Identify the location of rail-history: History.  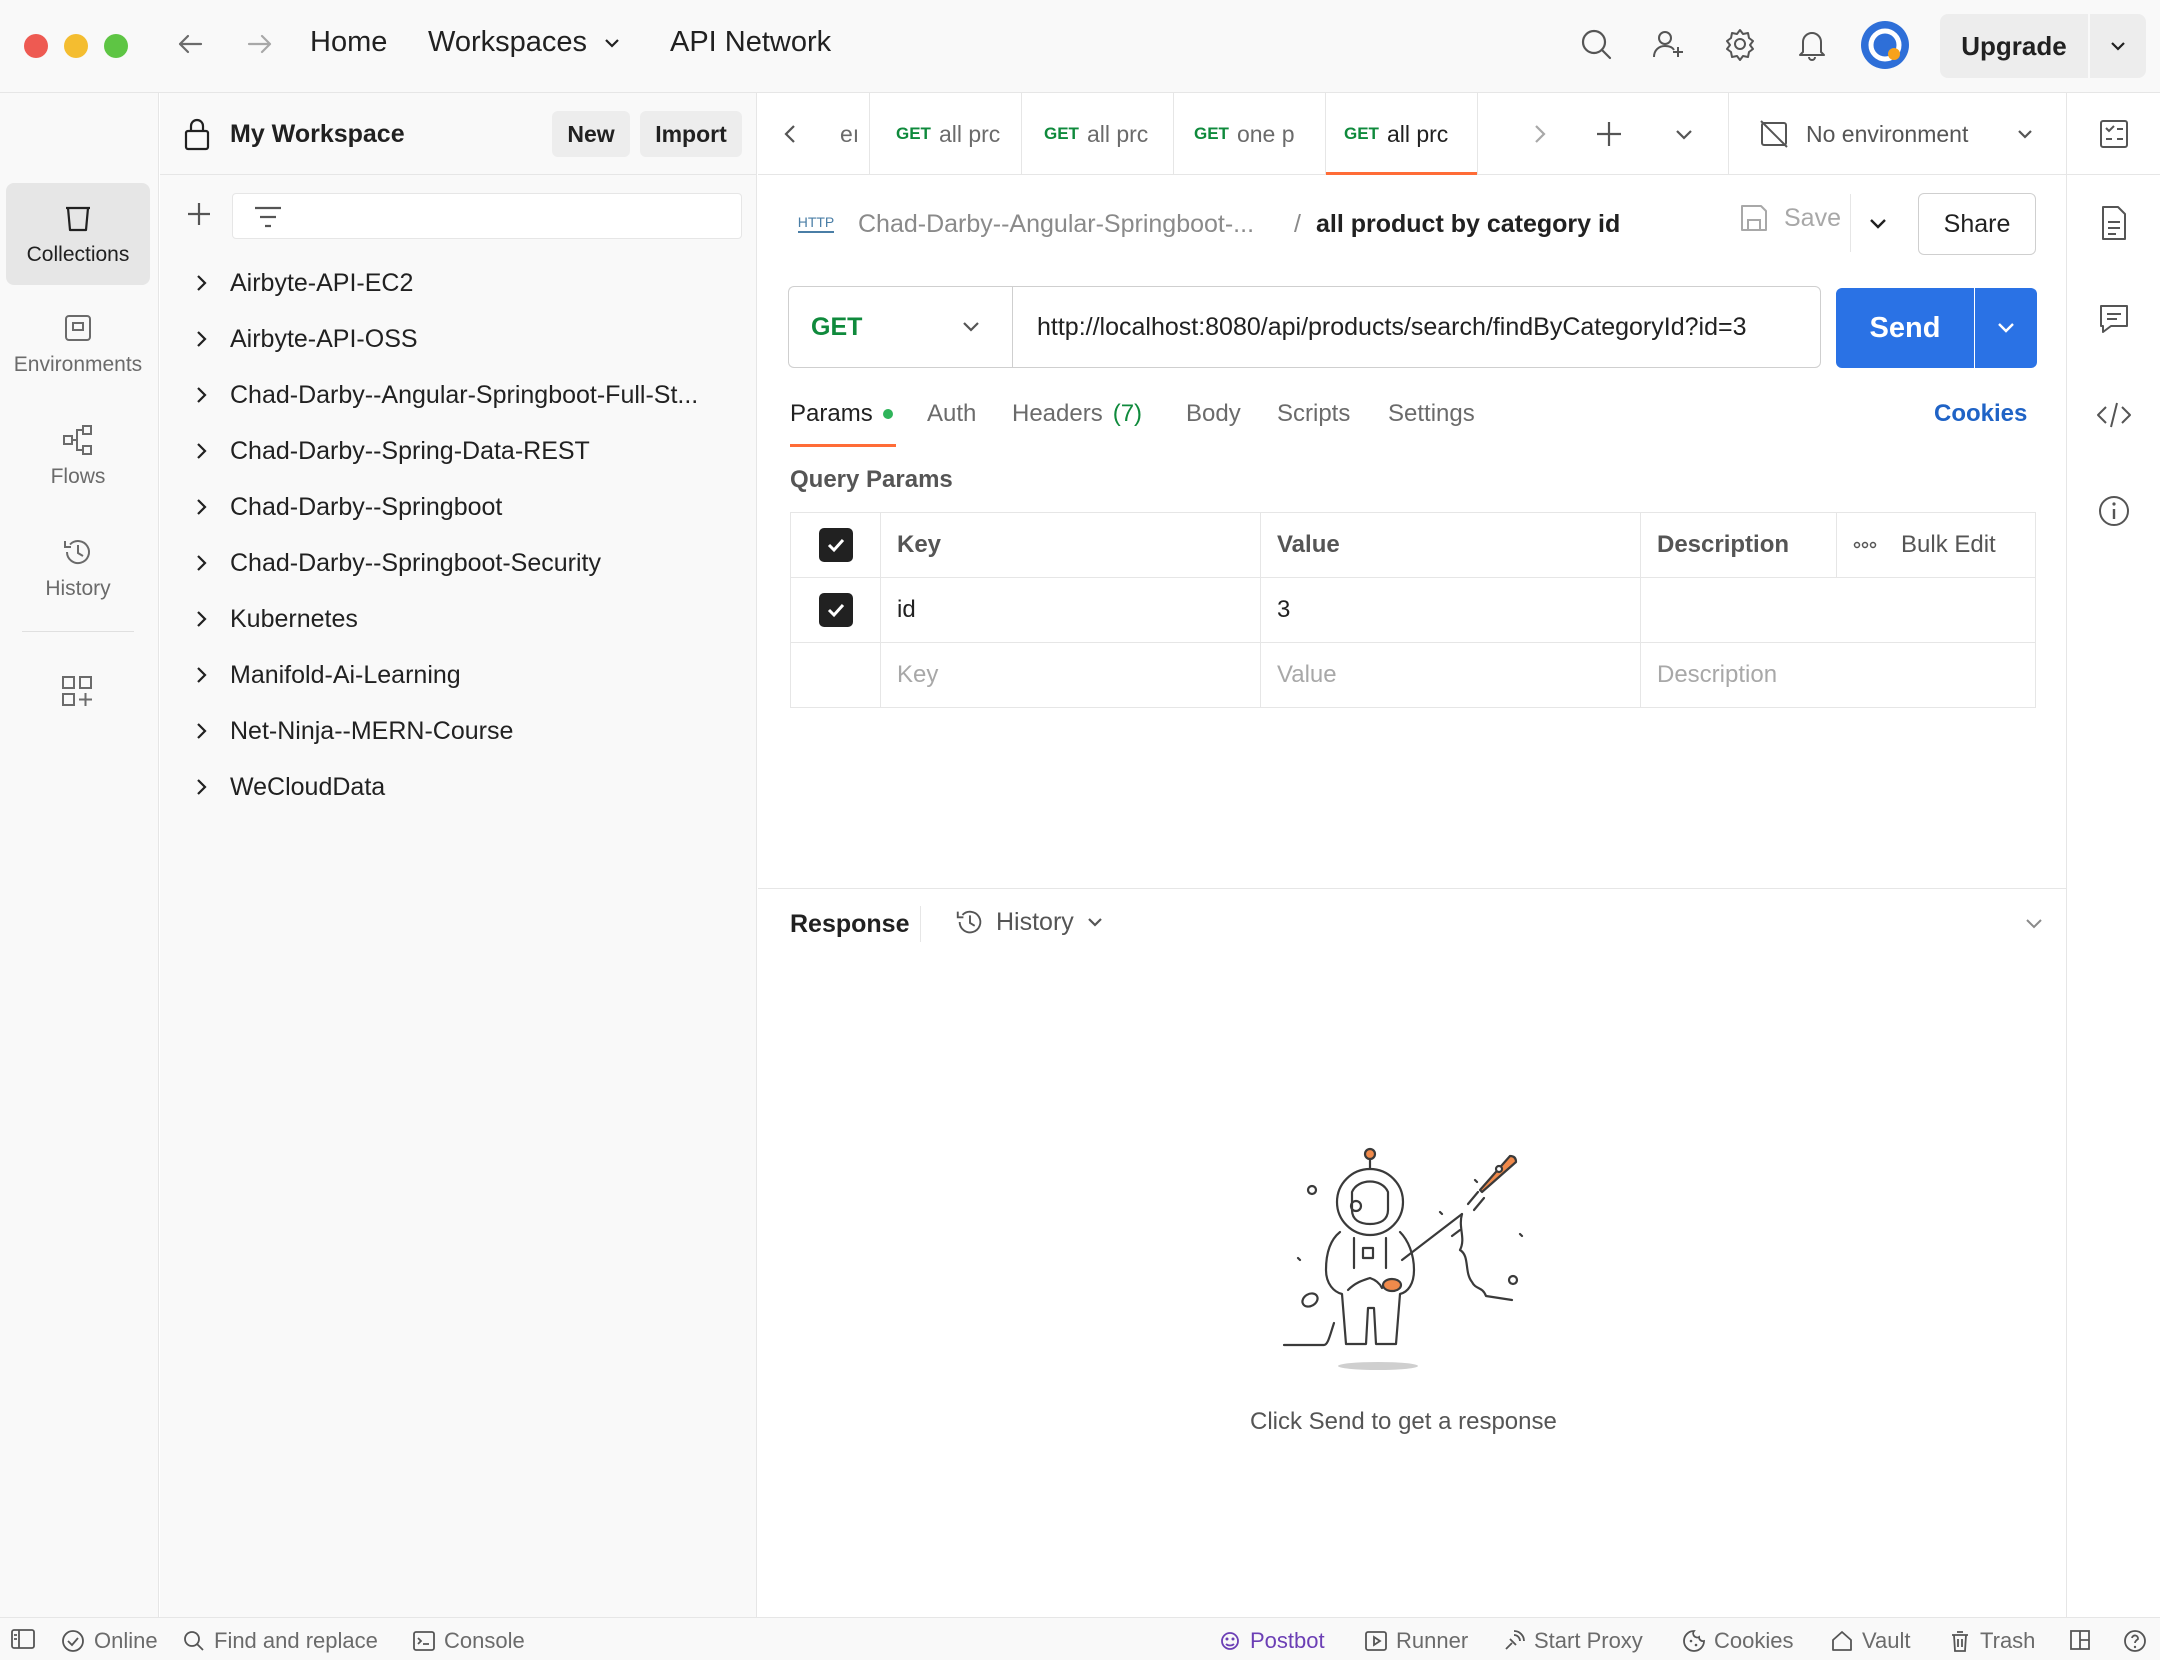
(78, 568).